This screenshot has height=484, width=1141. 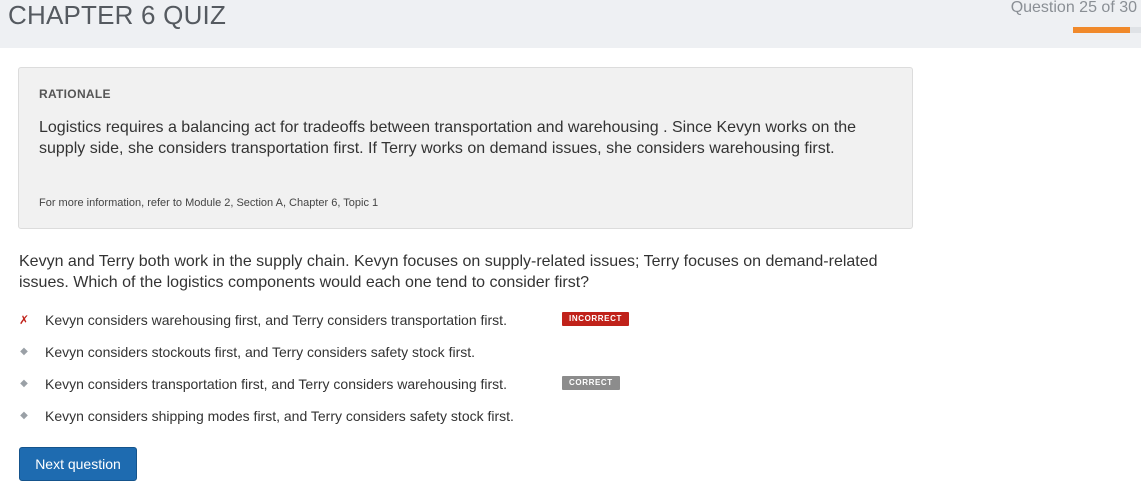 I want to click on progress-fill, so click(x=1101, y=30).